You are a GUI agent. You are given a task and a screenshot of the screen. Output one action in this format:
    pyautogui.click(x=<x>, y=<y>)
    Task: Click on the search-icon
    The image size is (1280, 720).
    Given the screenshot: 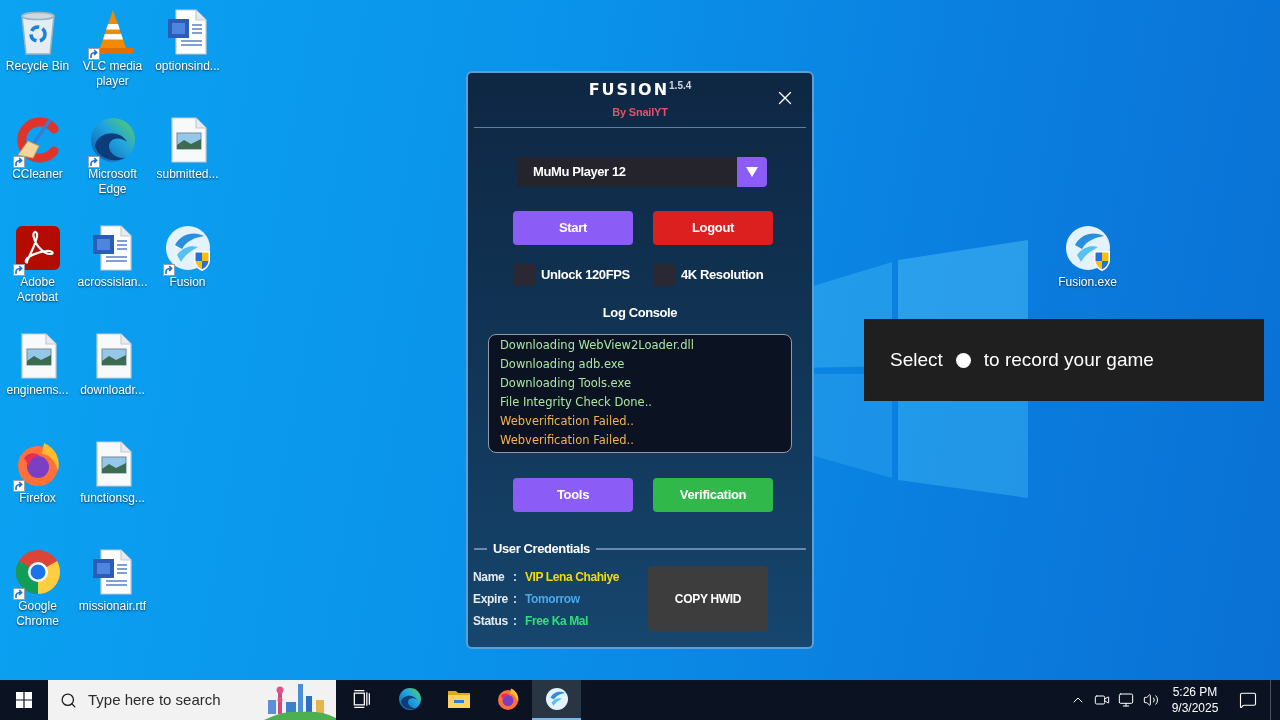 What is the action you would take?
    pyautogui.click(x=68, y=700)
    